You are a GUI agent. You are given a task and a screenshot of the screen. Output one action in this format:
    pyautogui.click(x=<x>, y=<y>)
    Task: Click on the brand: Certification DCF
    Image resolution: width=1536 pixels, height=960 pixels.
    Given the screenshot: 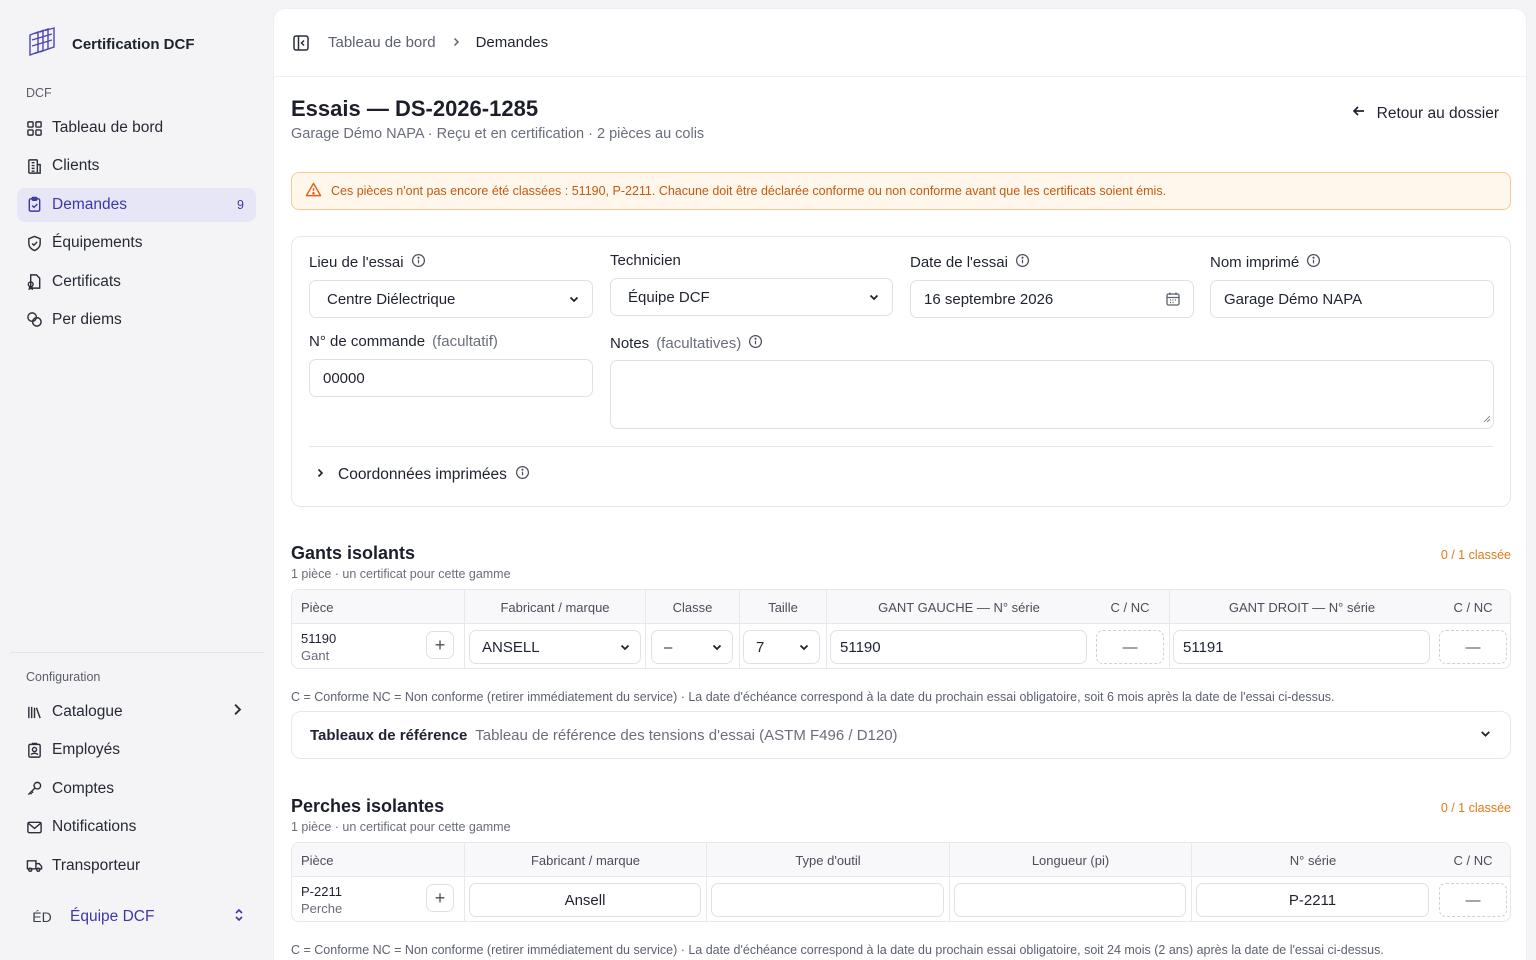 What is the action you would take?
    pyautogui.click(x=110, y=44)
    